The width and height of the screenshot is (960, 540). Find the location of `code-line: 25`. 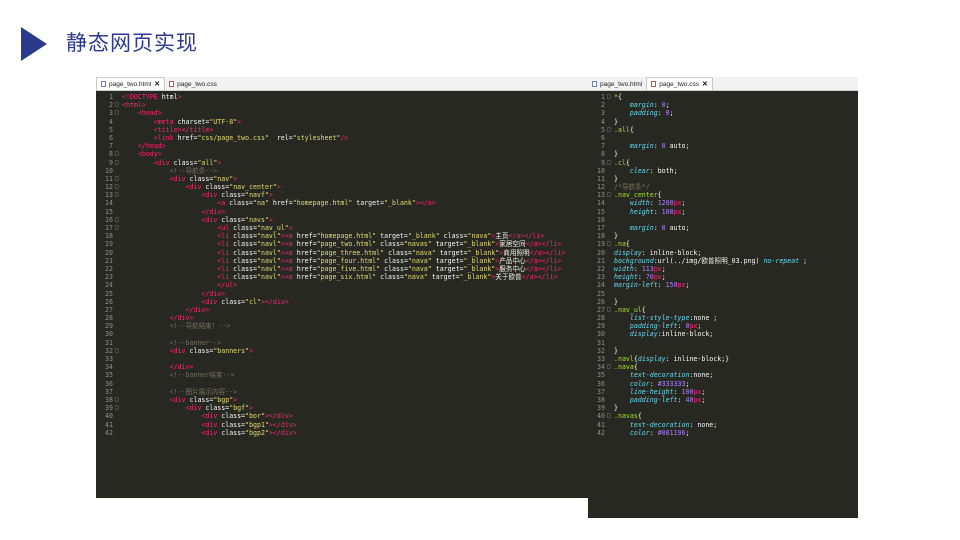

code-line: 25 is located at coordinates (723, 294).